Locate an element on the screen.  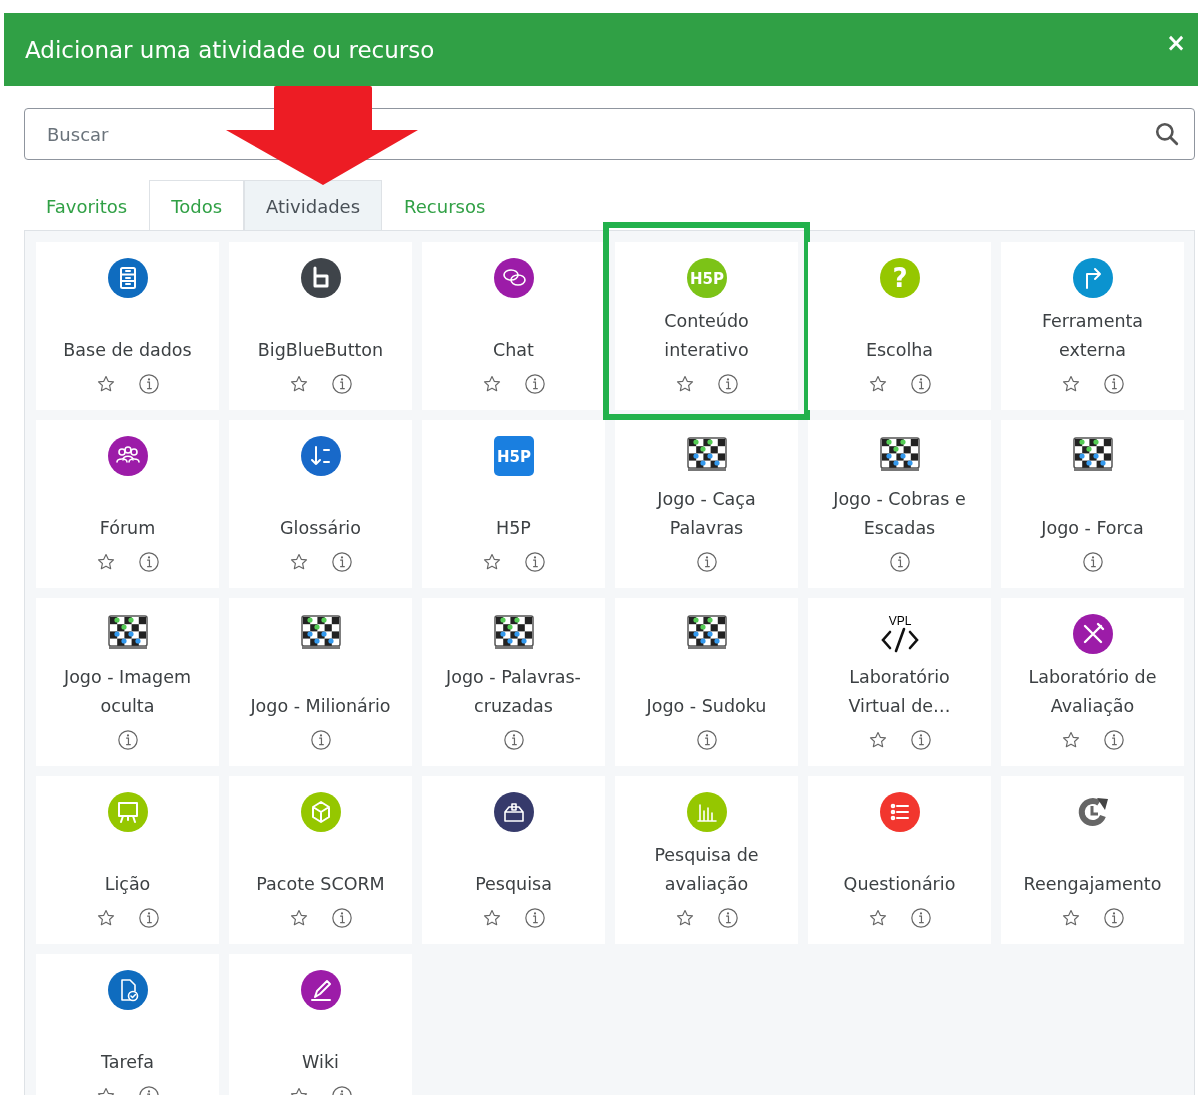
activity-card: ? Escolha is located at coordinates (899, 326).